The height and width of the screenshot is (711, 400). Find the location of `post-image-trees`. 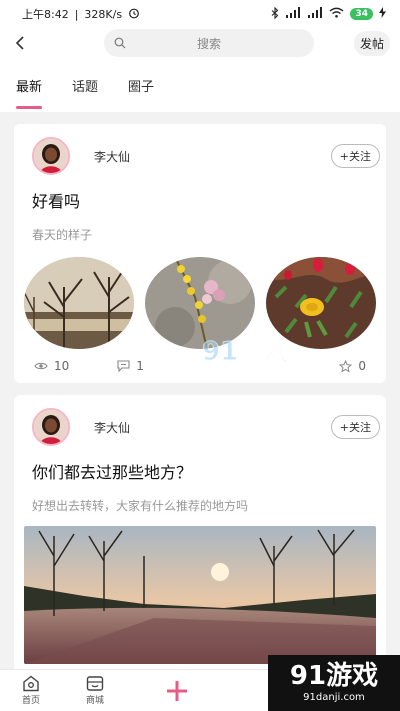

post-image-trees is located at coordinates (79, 303).